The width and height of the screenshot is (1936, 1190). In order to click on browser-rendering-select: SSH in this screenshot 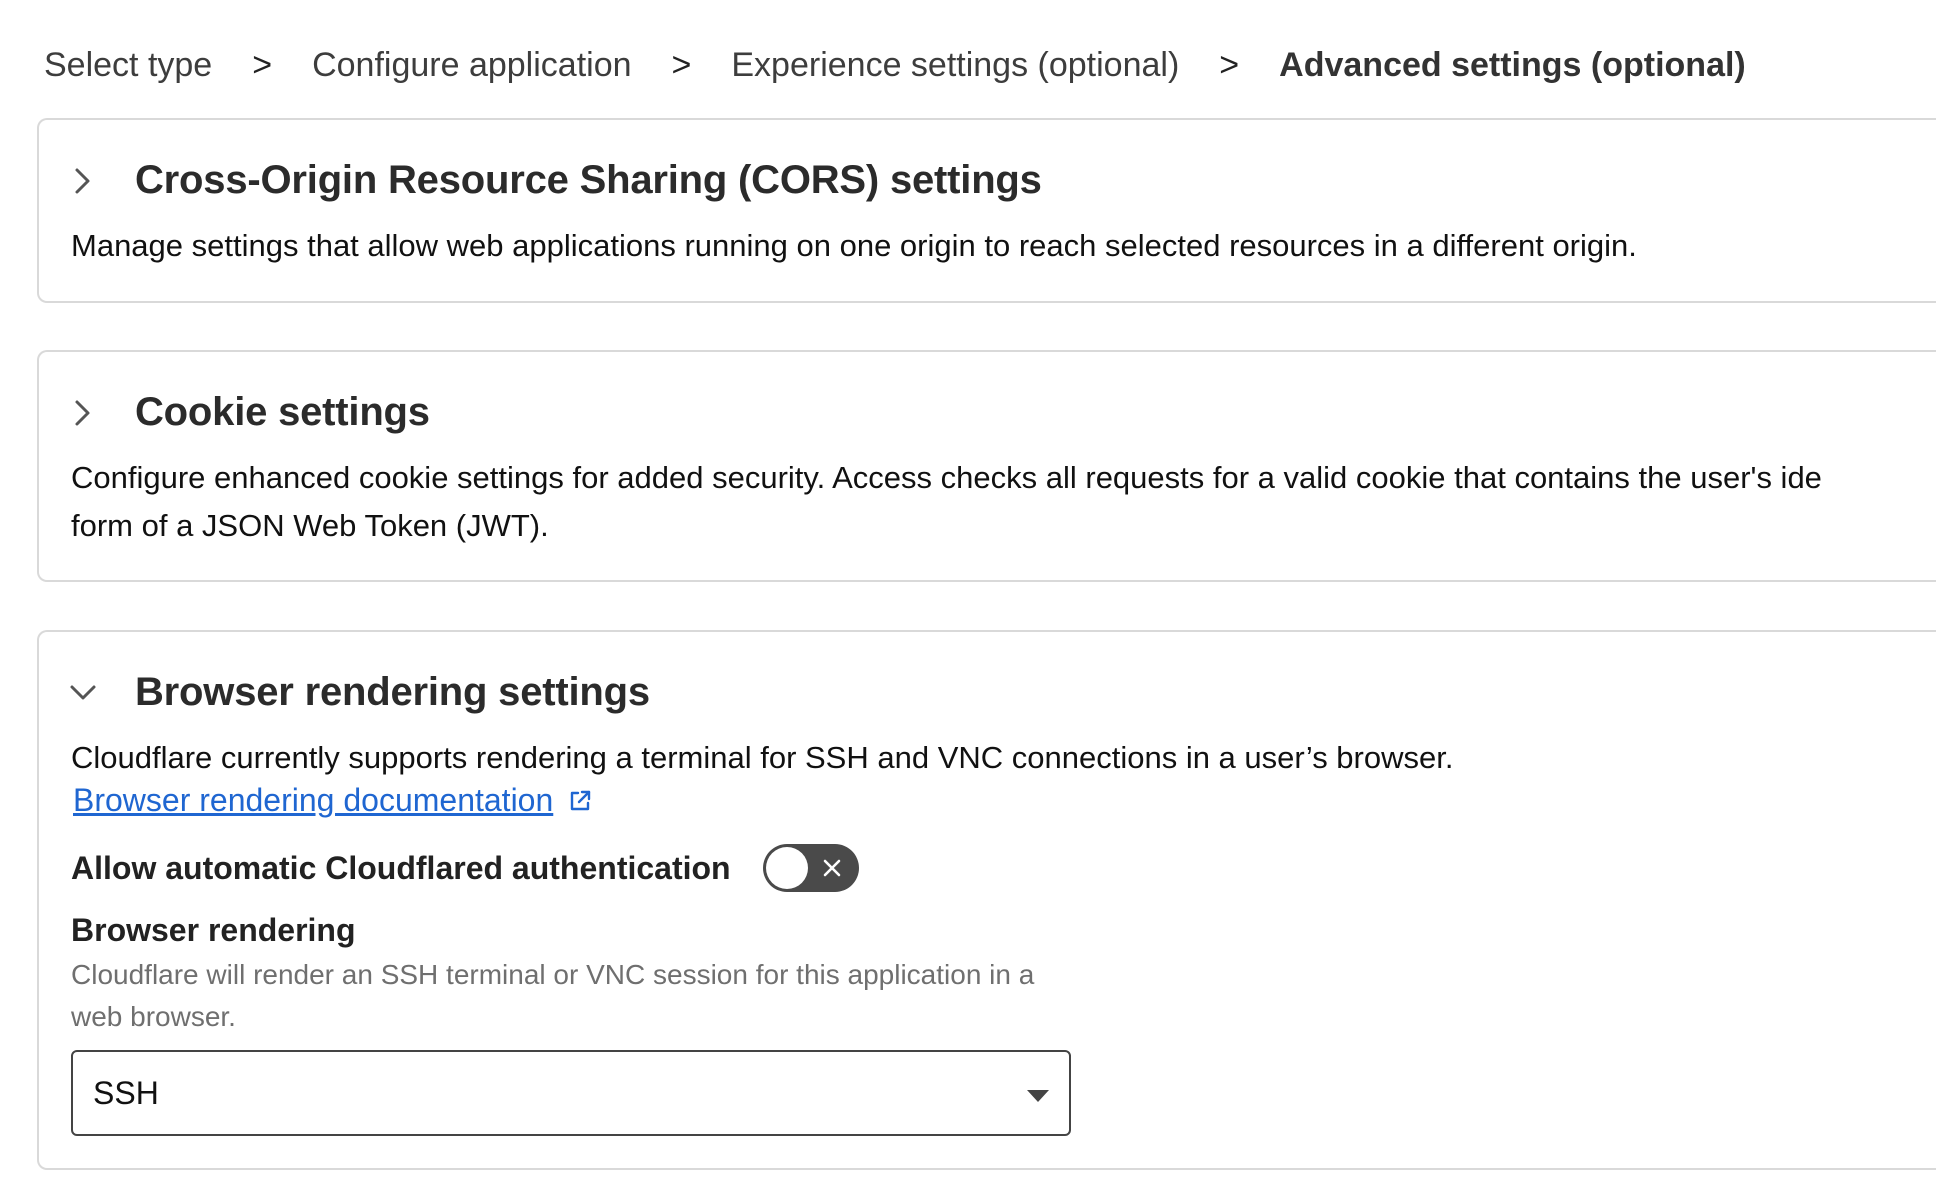, I will do `click(571, 1093)`.